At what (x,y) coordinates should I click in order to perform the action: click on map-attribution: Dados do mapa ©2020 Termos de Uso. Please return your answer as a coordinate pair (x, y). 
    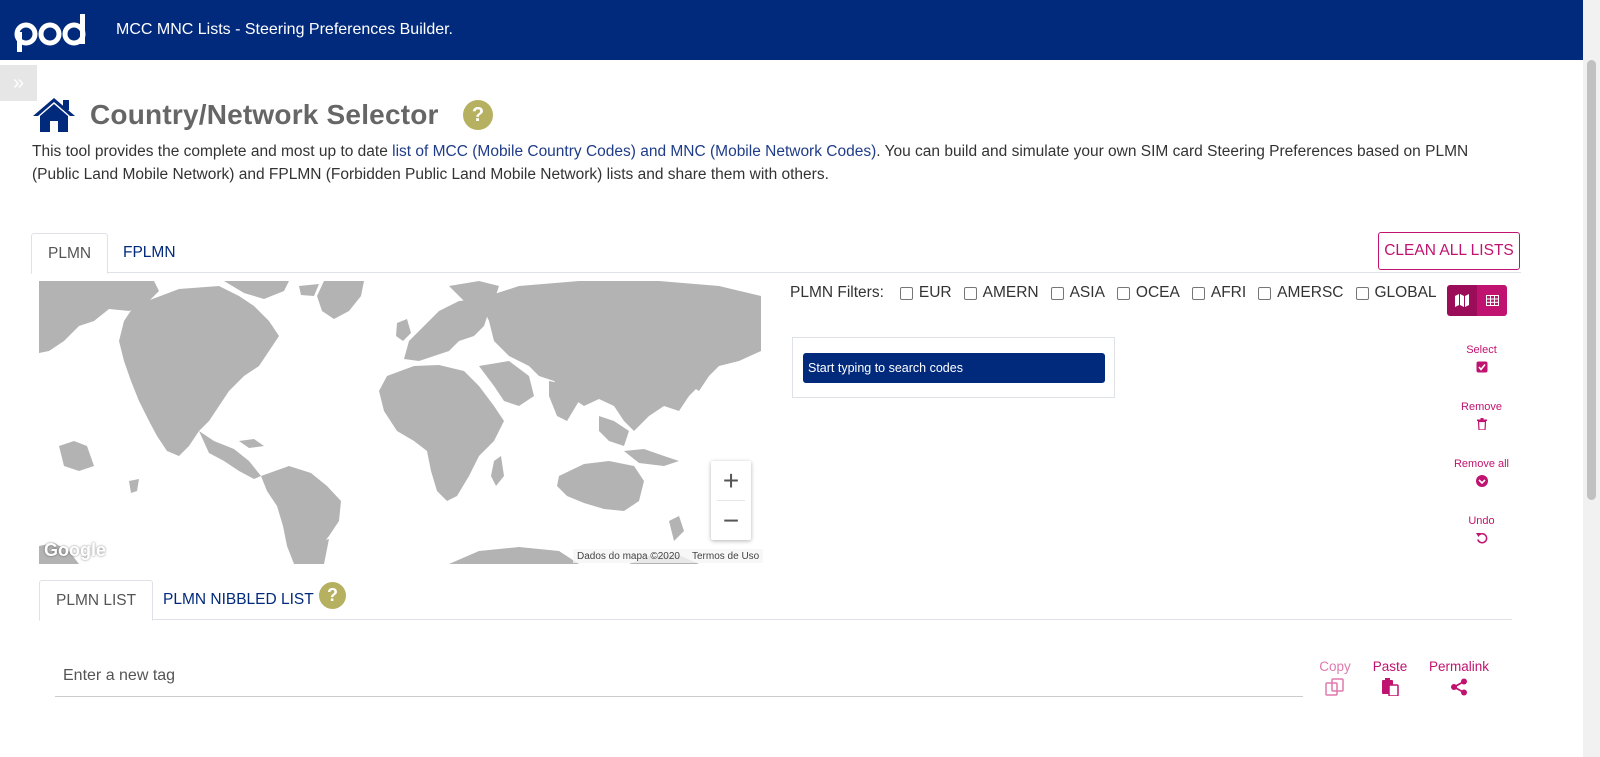
    Looking at the image, I should click on (668, 556).